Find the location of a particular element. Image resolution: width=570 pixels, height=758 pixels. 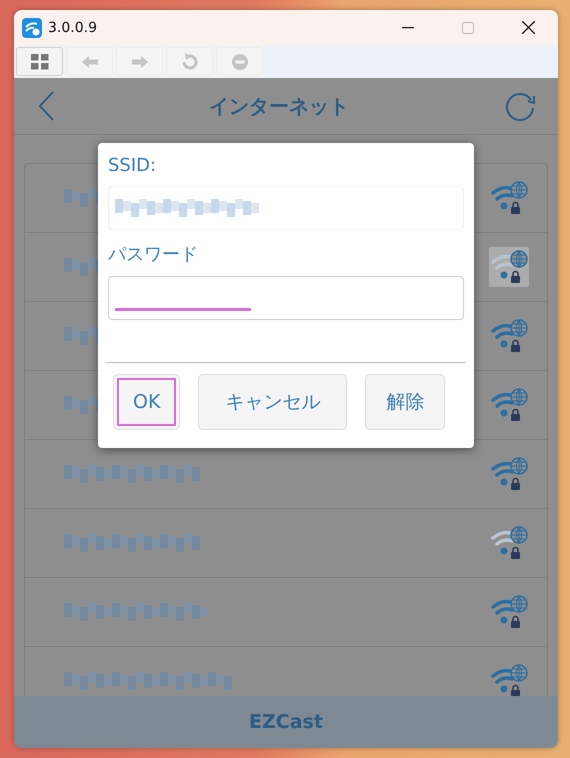

arrow-left-icon is located at coordinates (90, 62).